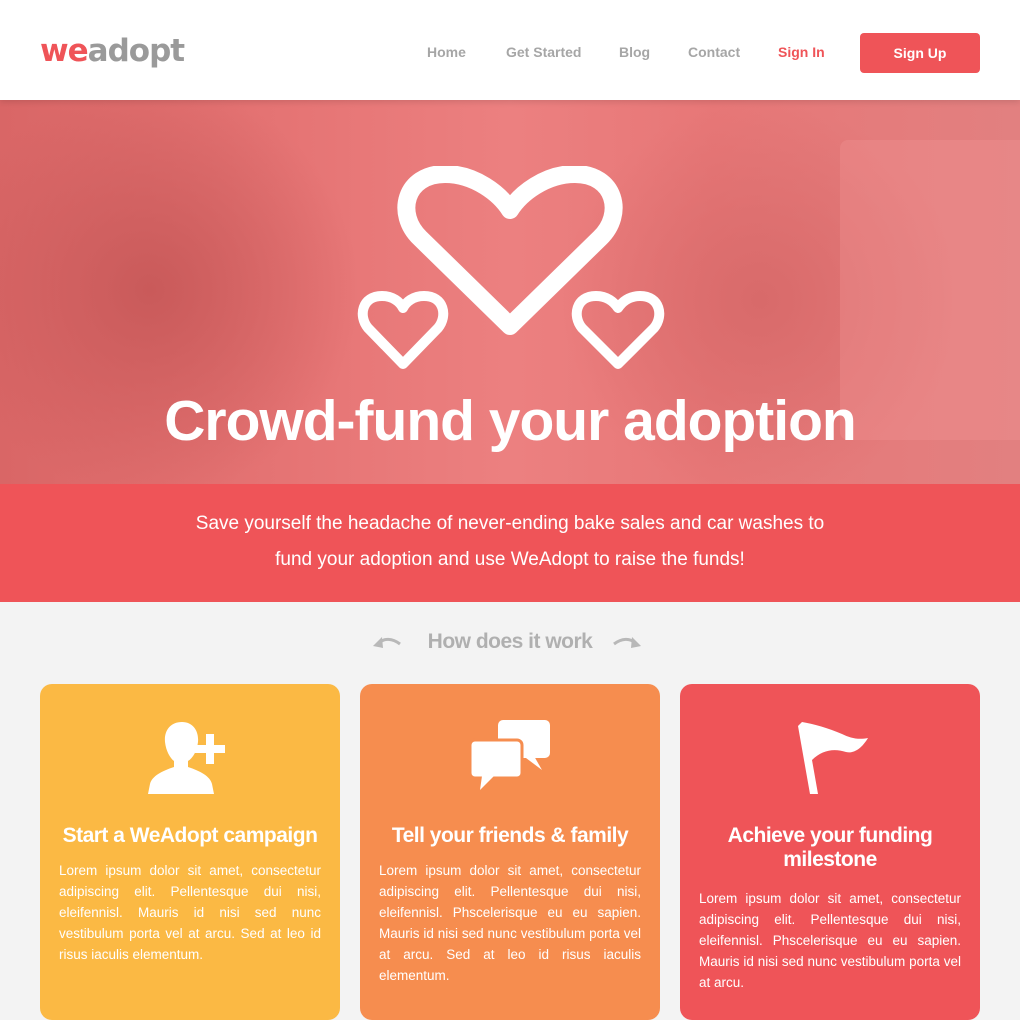 This screenshot has width=1020, height=1020. Describe the element at coordinates (509, 755) in the screenshot. I see `chat-bubbles-icon` at that location.